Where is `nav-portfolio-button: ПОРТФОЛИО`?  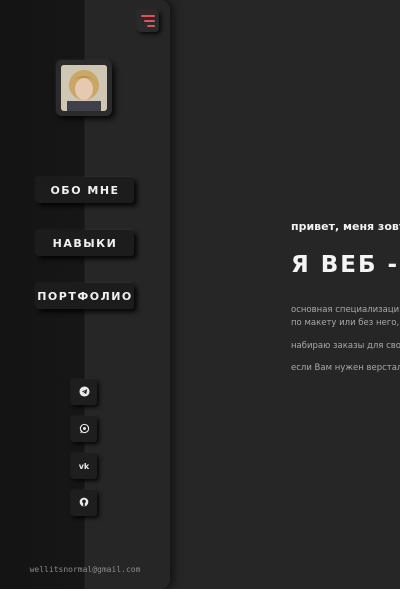 nav-portfolio-button: ПОРТФОЛИО is located at coordinates (85, 296).